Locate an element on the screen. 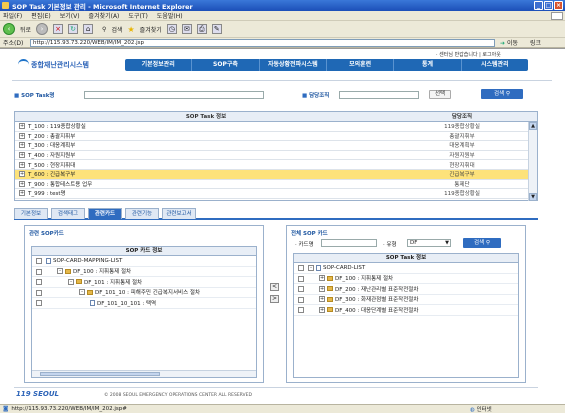  table-row: + T_500 : 현장지휘대 현장지휘대 is located at coordinates (276, 165).